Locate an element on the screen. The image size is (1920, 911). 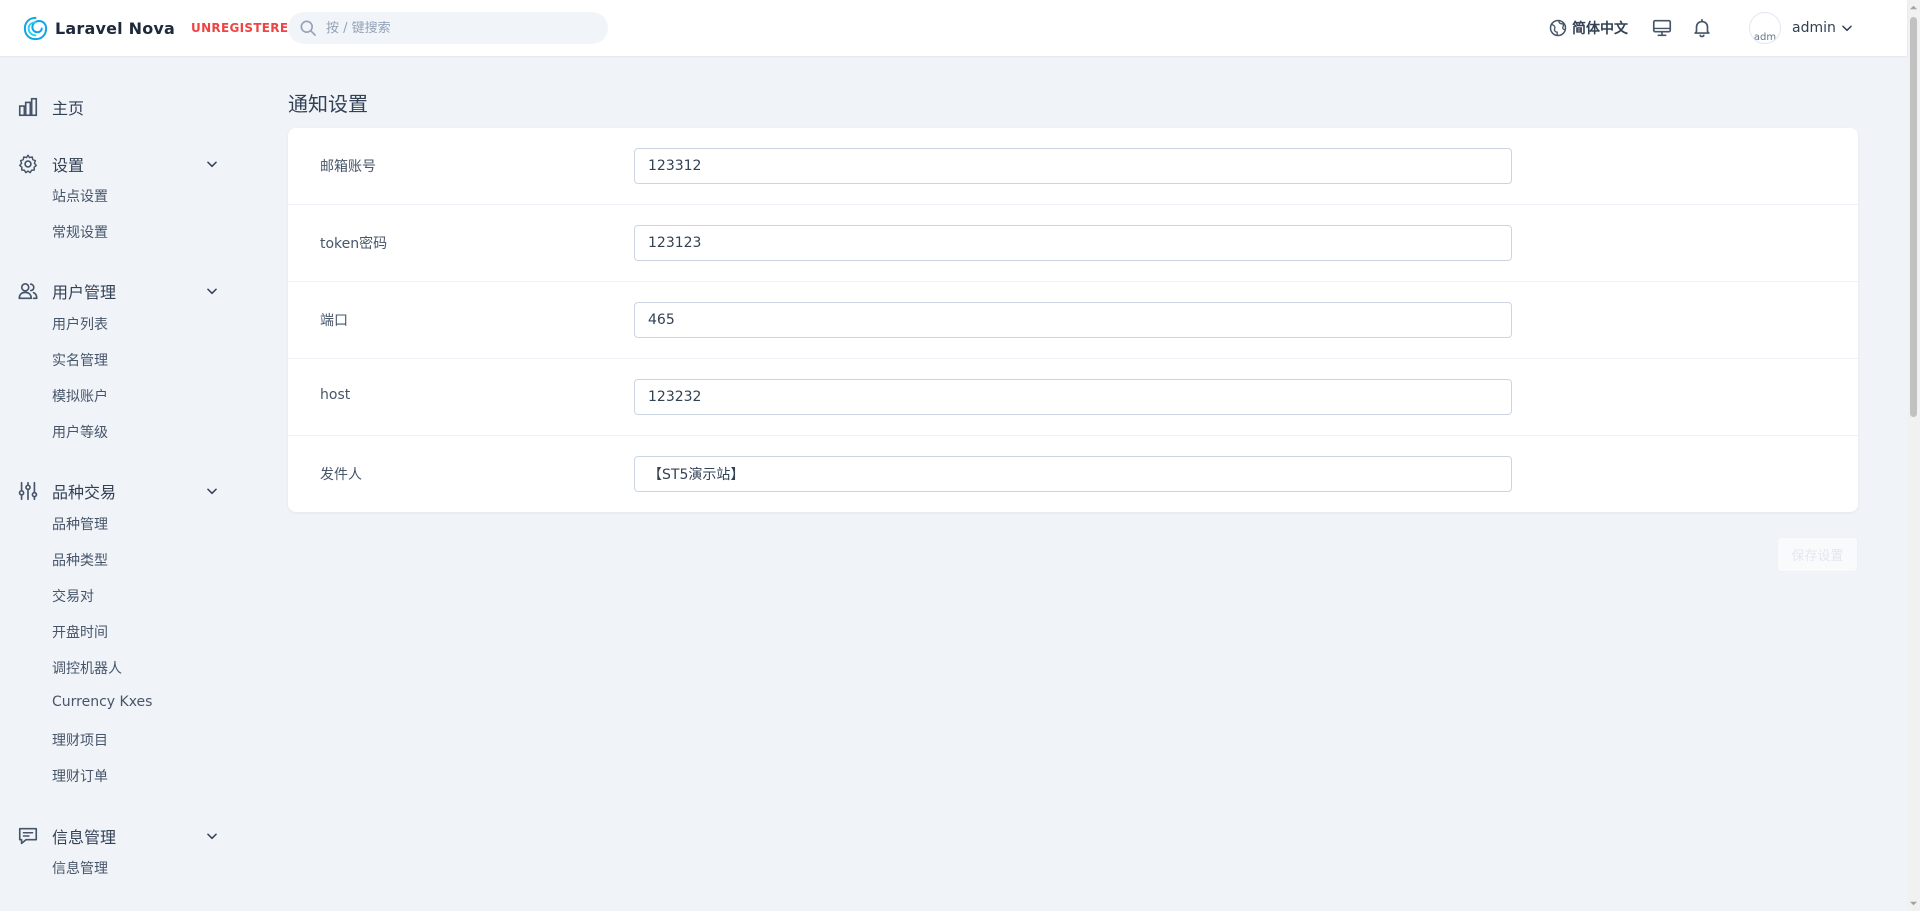
global-search is located at coordinates (448, 28).